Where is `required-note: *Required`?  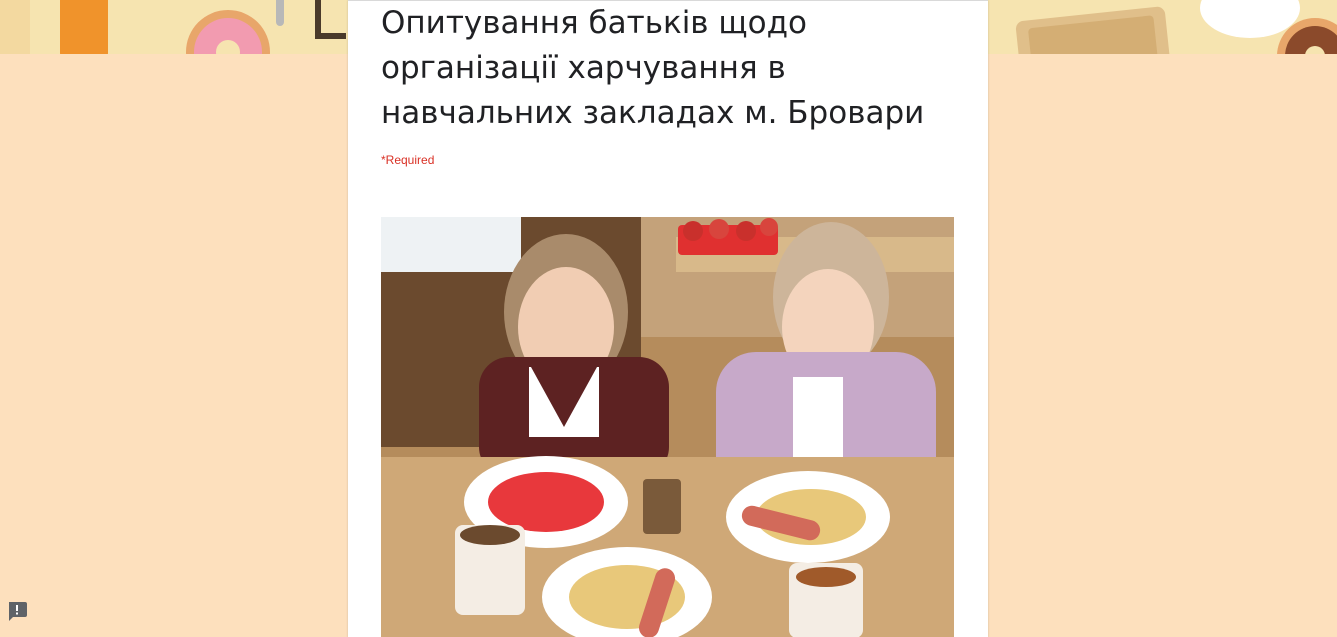
required-note: *Required is located at coordinates (408, 160).